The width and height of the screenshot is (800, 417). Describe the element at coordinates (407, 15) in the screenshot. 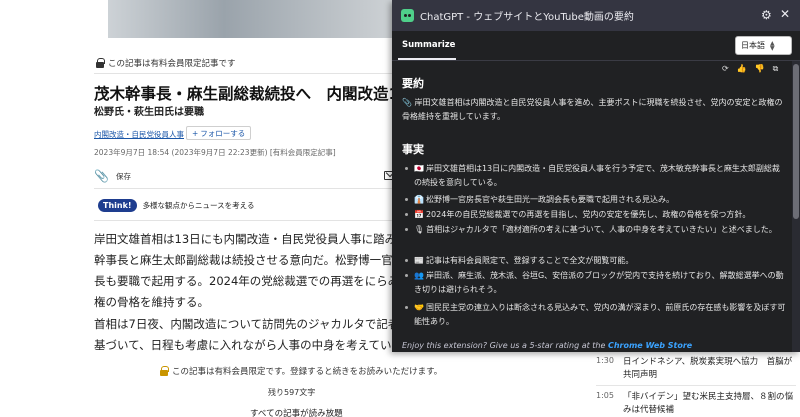

I see `extension-logo-icon` at that location.